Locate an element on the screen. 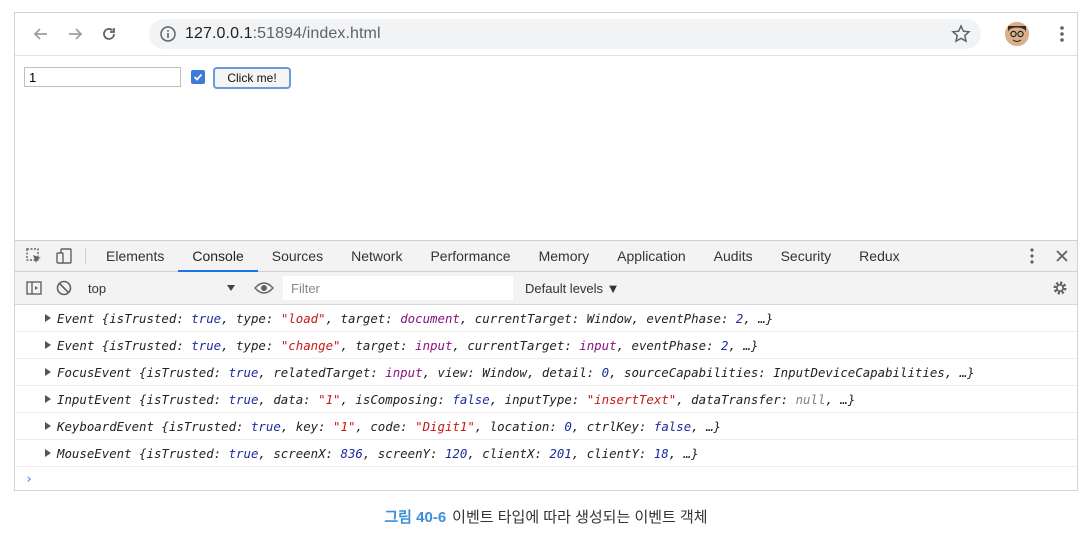  figure-caption: 그림 40-6 이벤트 타입에 따라 생성되는 이벤트 객체 is located at coordinates (546, 516).